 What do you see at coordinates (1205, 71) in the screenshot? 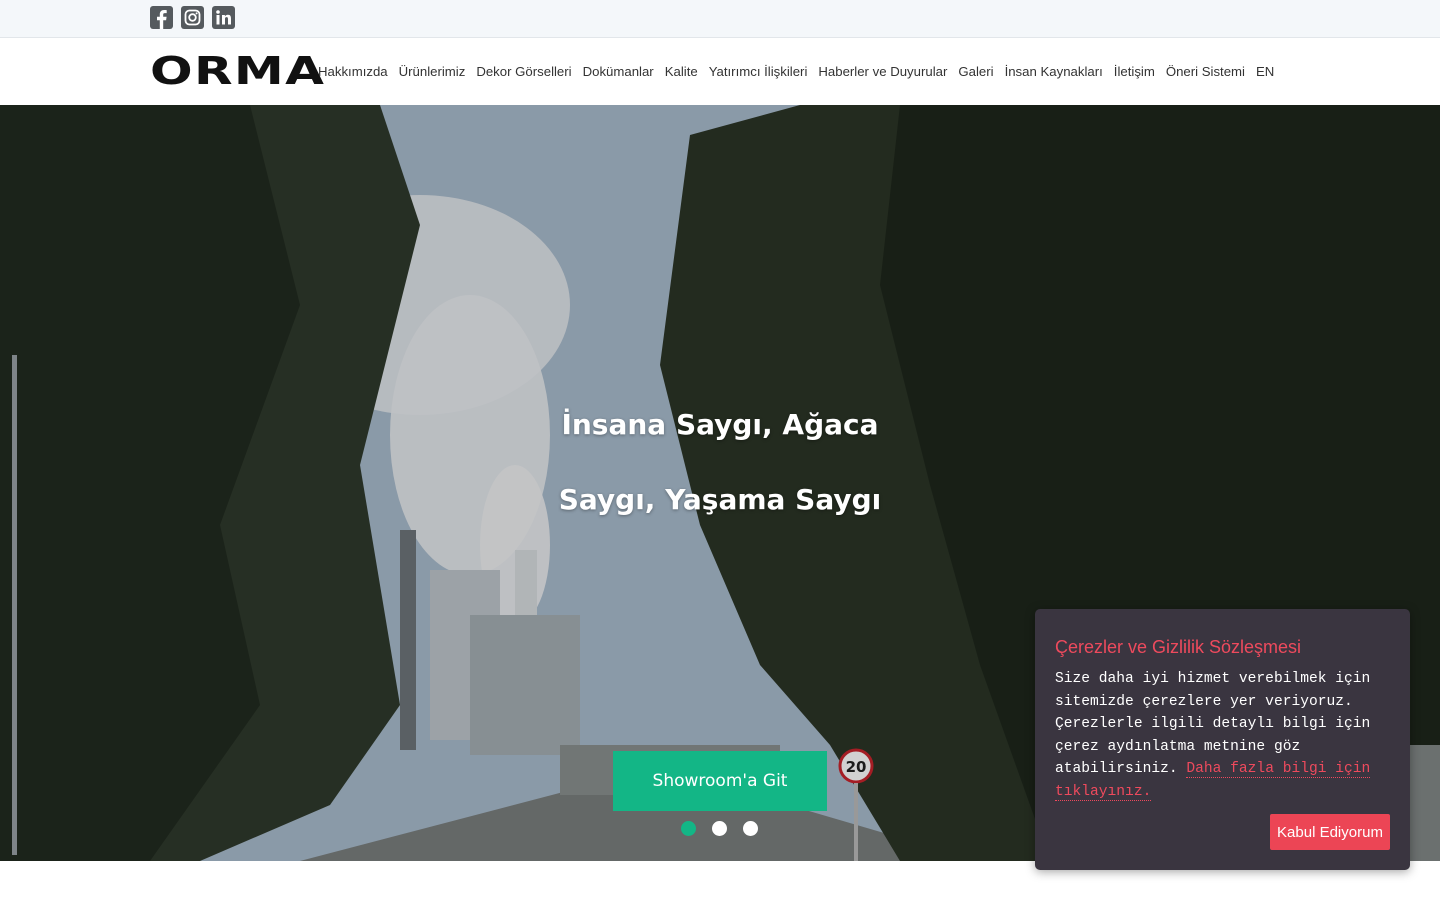
I see `nav-oneri-sistemi: Öneri Sistemi` at bounding box center [1205, 71].